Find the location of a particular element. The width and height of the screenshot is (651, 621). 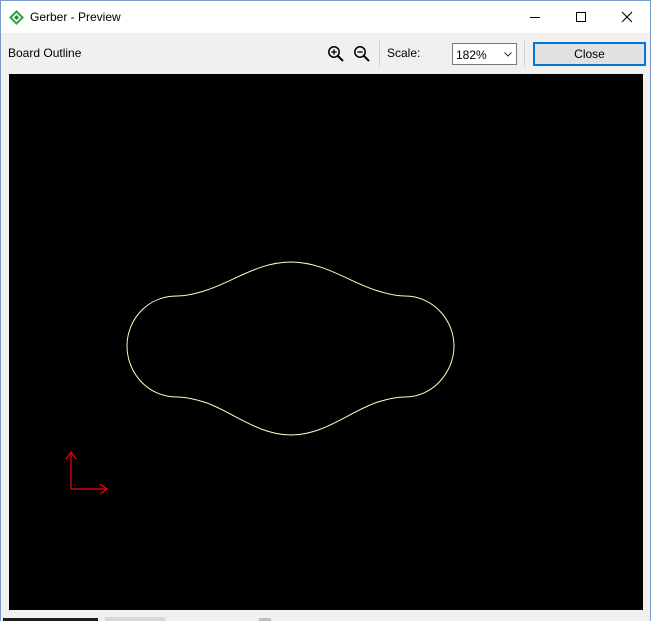

board-outline is located at coordinates (290, 348).